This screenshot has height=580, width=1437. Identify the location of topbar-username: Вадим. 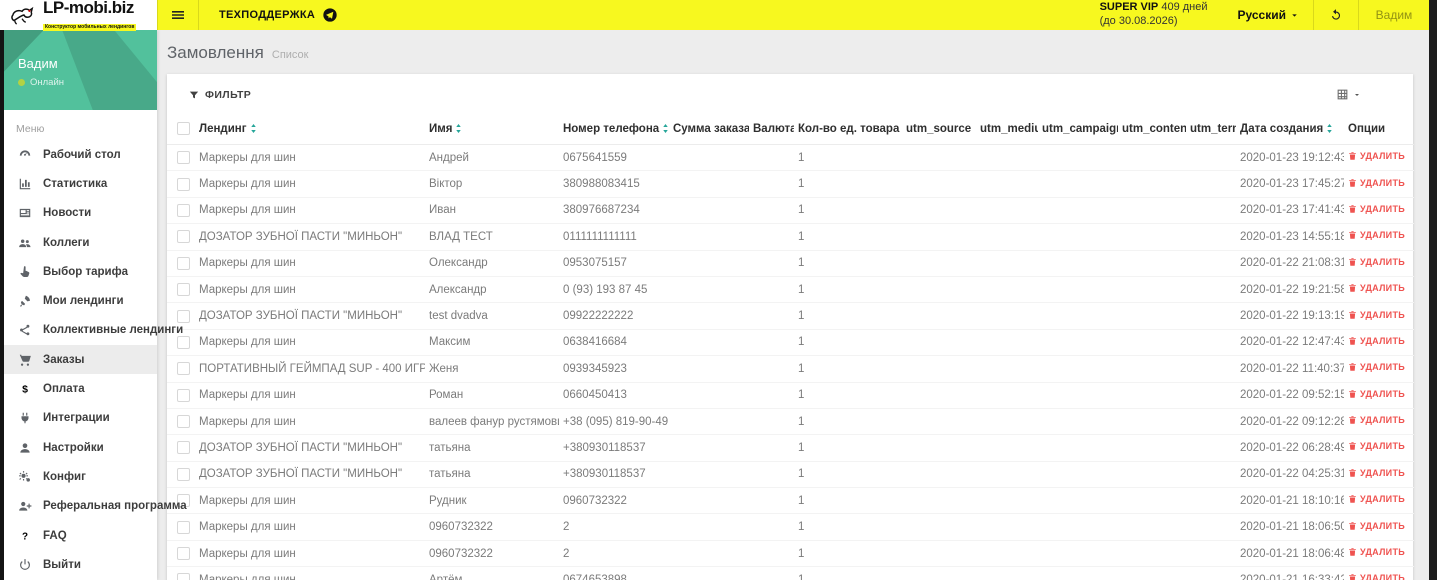
(1398, 15).